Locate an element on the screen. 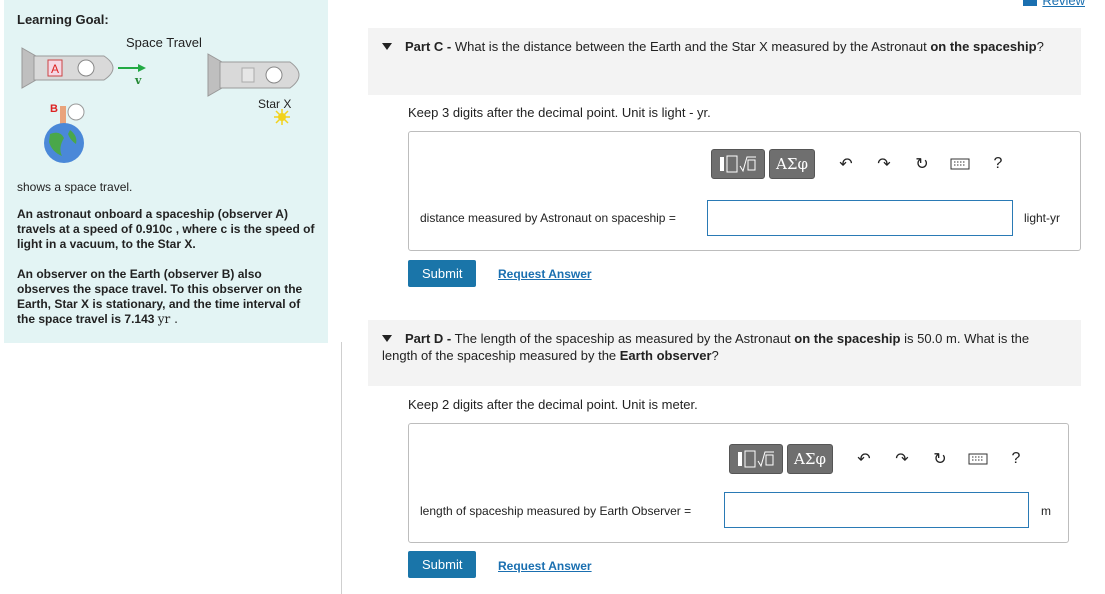 This screenshot has height=594, width=1105. part-c-answer-input is located at coordinates (860, 218).